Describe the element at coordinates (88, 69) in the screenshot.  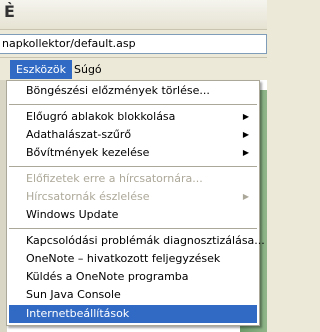
I see `menu-help: Súgó` at that location.